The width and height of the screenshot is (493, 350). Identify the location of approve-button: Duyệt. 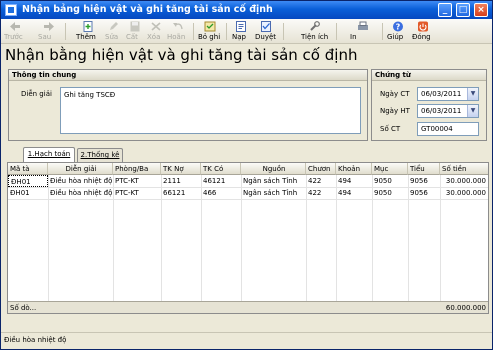
(266, 31).